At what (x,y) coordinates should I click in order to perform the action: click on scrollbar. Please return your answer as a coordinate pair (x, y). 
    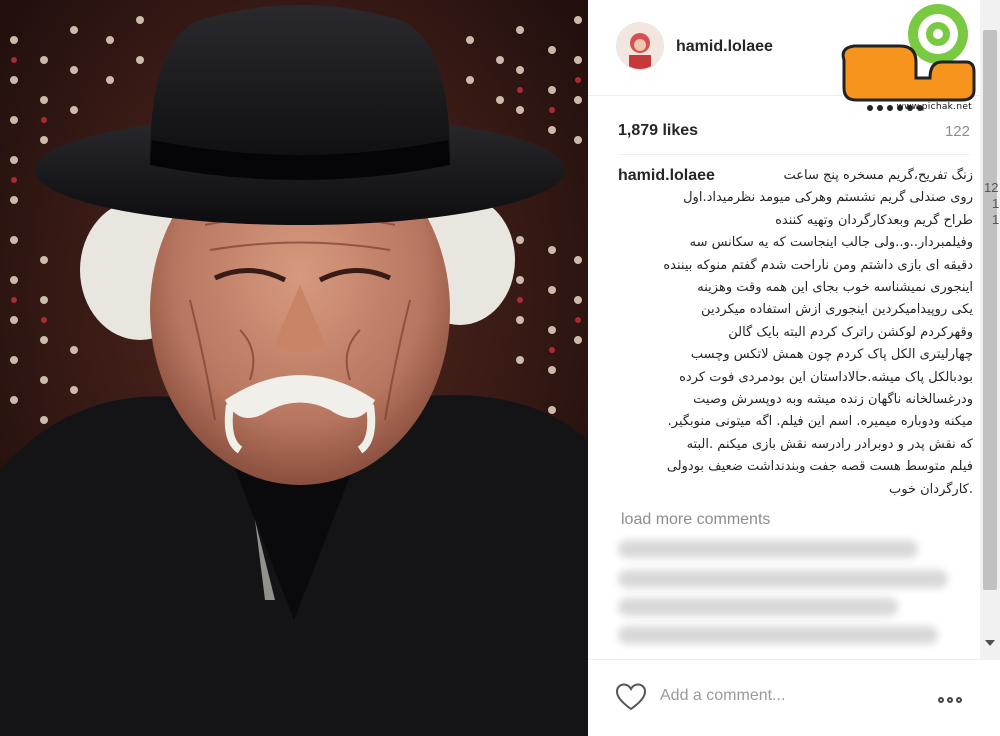
    Looking at the image, I should click on (990, 330).